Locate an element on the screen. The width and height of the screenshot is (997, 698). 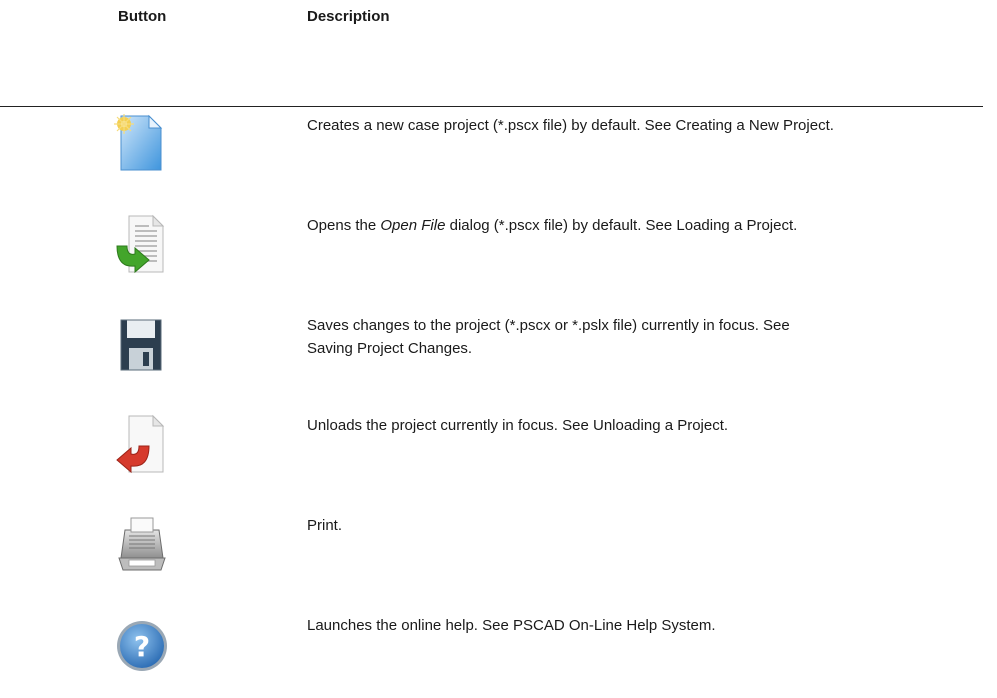
printer-icon is located at coordinates (142, 544).